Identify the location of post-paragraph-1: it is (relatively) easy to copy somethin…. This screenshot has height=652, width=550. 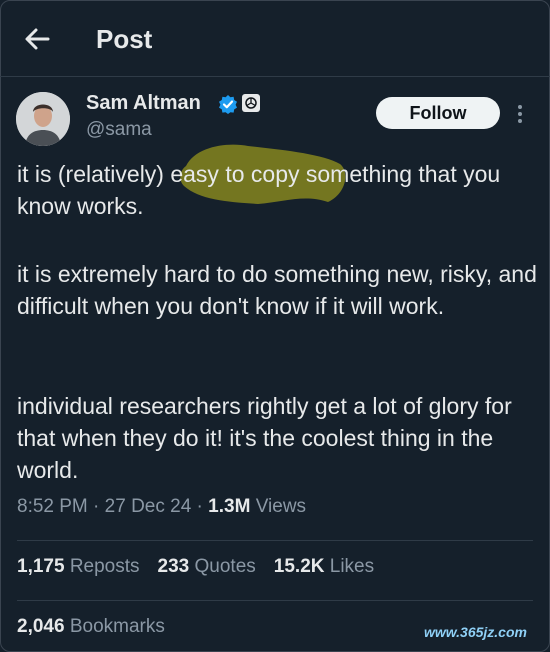
(262, 190).